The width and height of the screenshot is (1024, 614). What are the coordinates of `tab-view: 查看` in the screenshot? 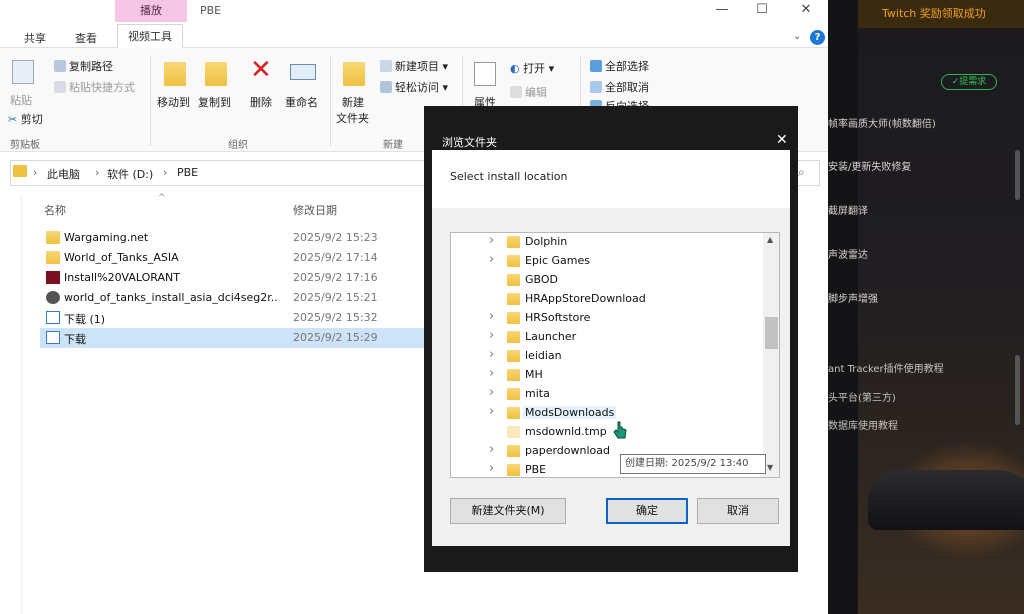 It's located at (86, 38).